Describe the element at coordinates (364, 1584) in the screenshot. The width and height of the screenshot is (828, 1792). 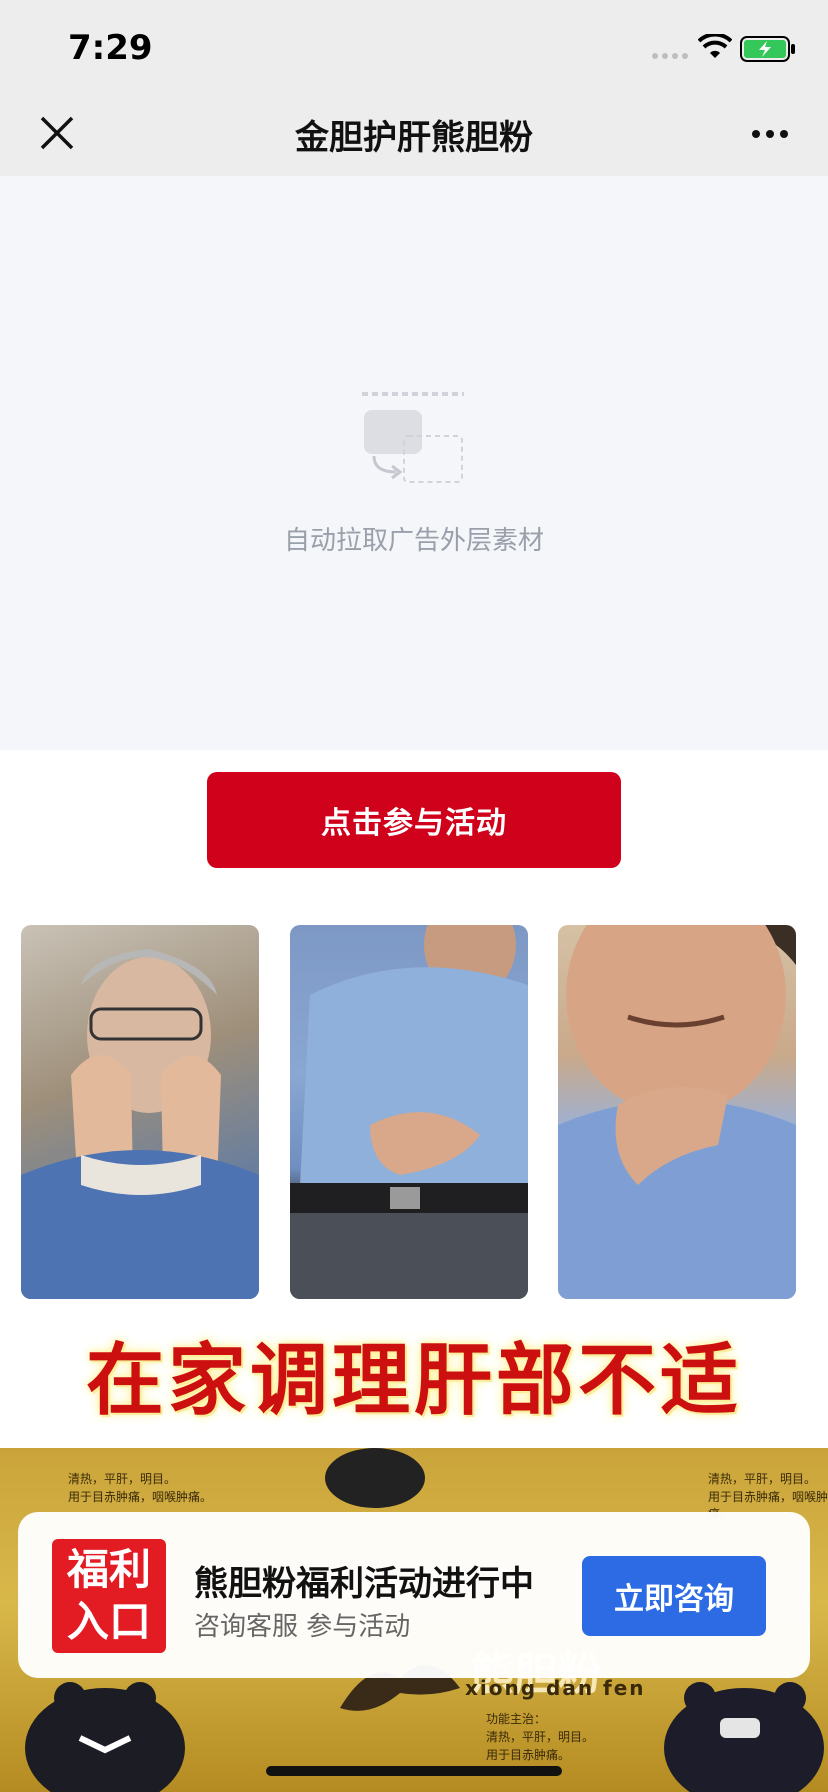
I see `promo-title: 熊胆粉福利活动进行中` at that location.